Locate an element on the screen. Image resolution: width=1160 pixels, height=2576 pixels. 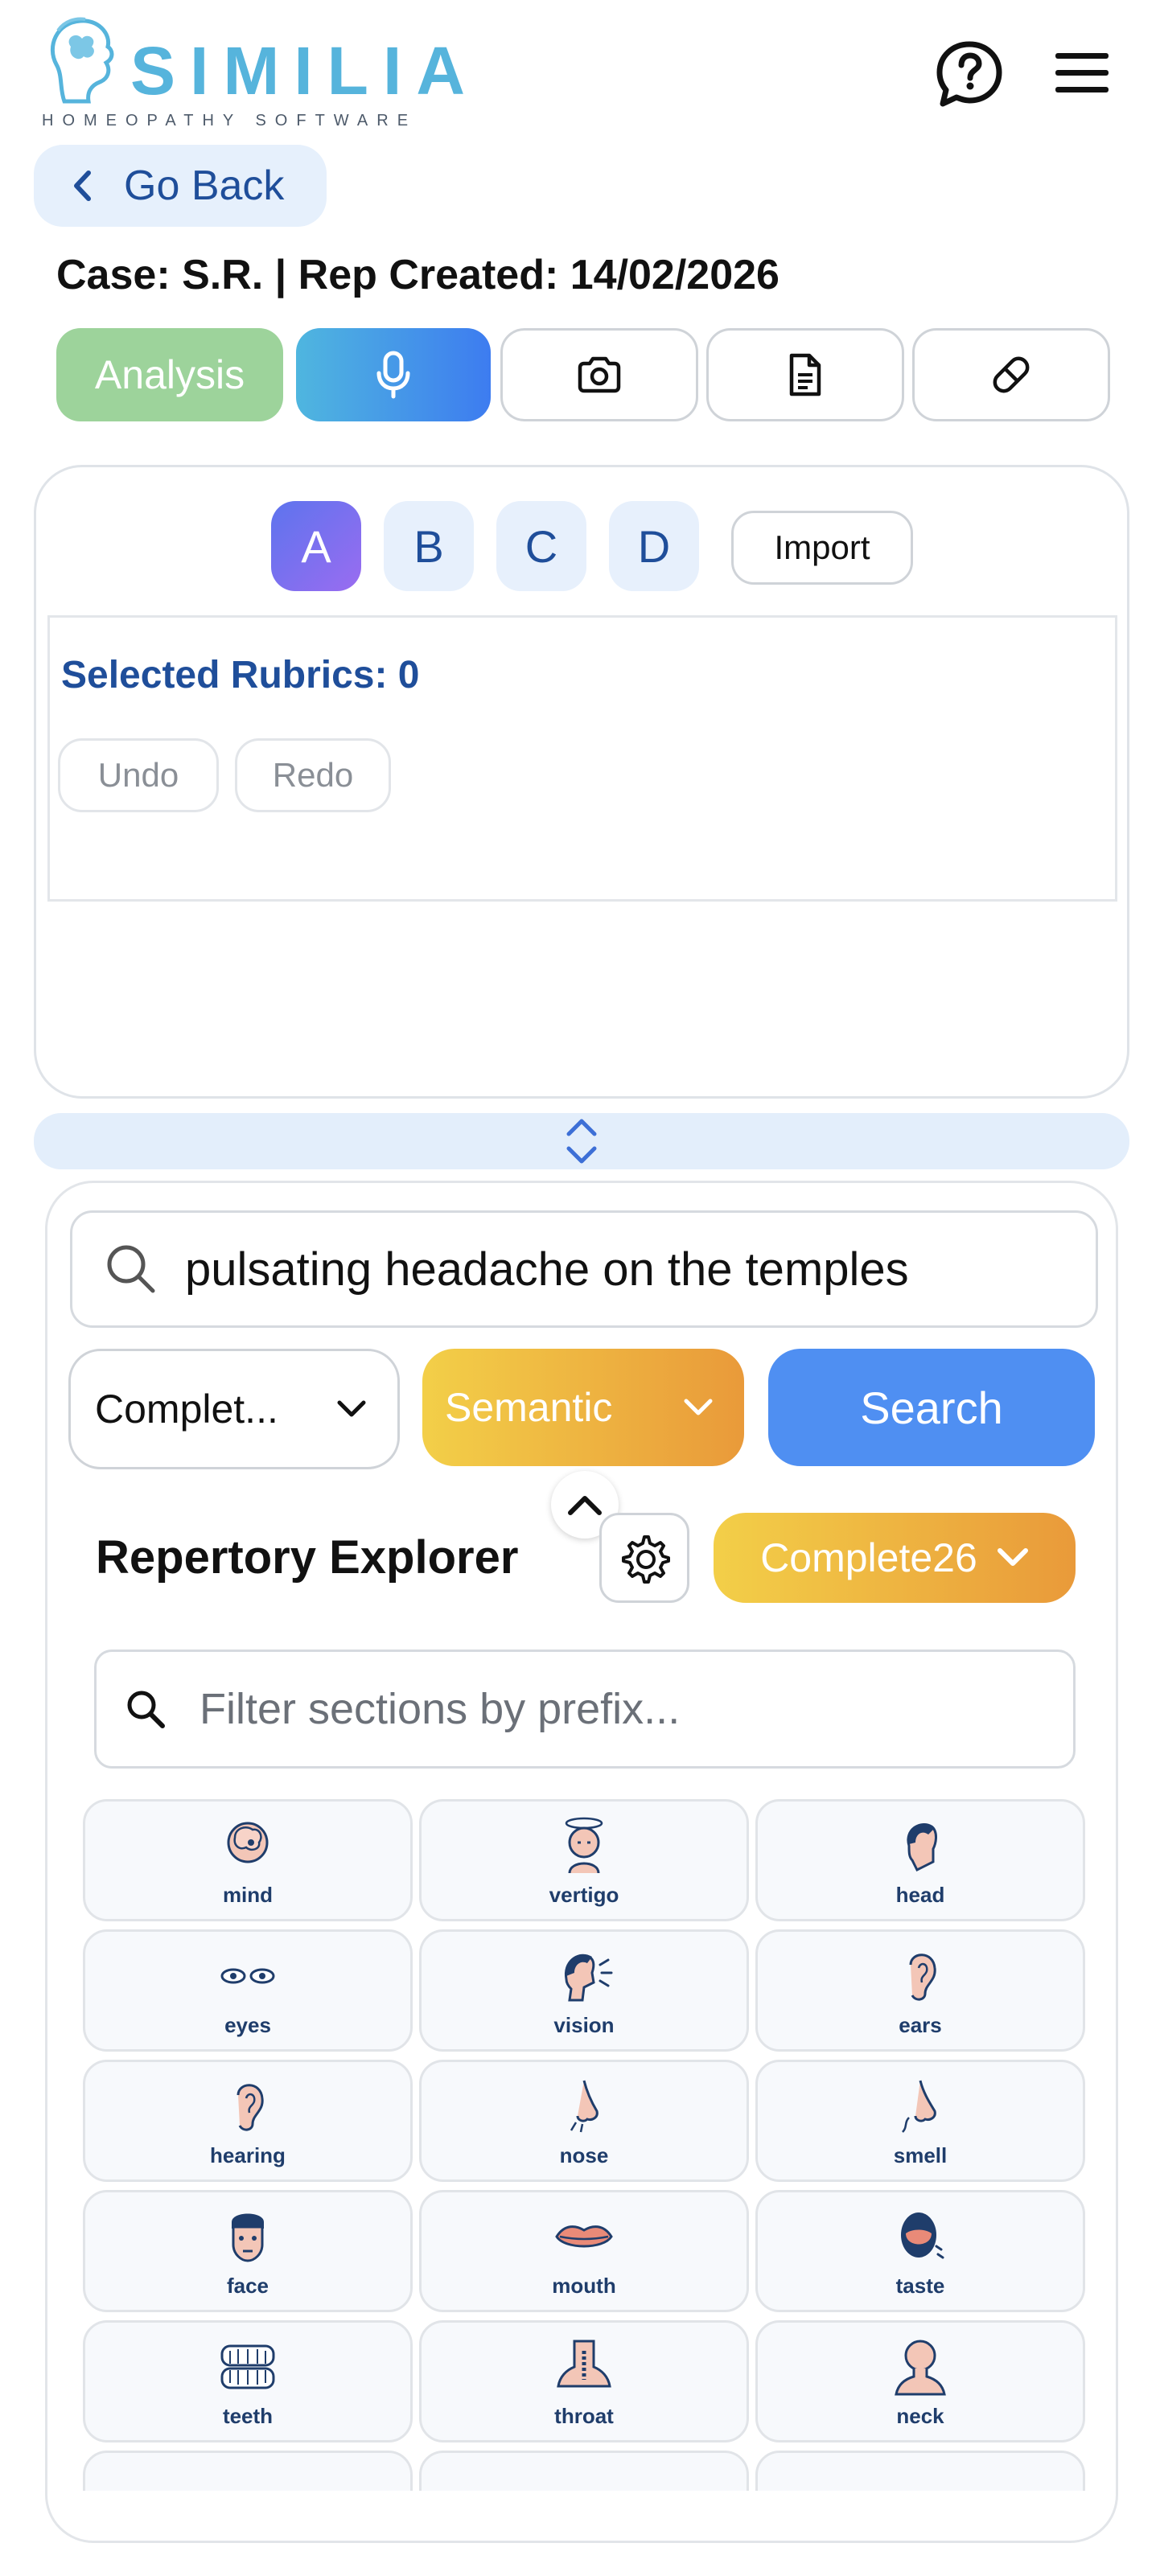
section-tile-label: mouth is located at coordinates (584, 2286).